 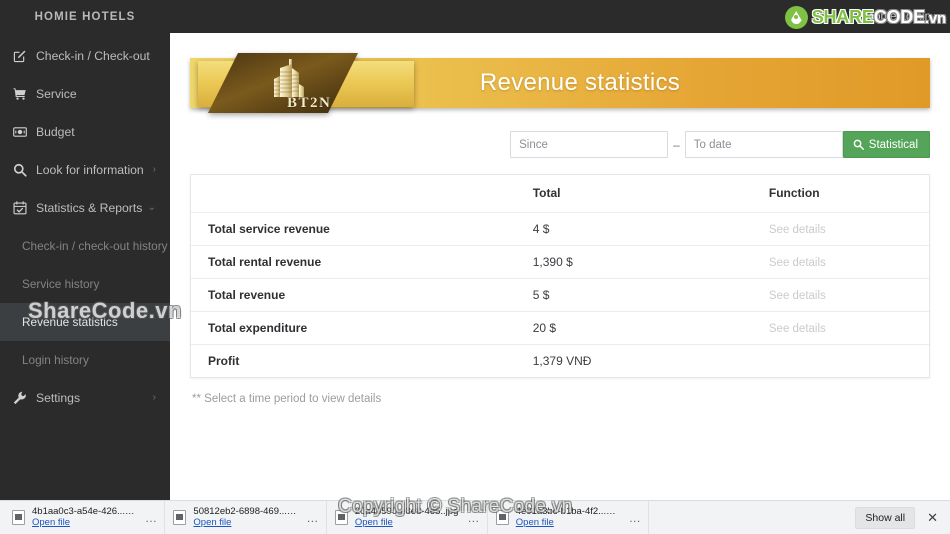 I want to click on sidebar-item-label: Look for information, so click(x=90, y=170).